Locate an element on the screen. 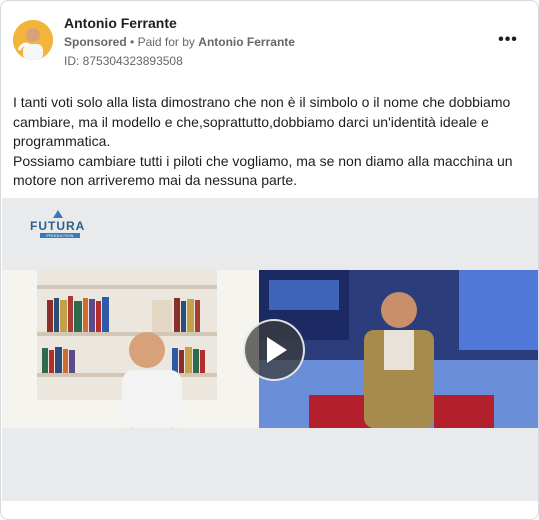 This screenshot has width=539, height=520. logo-text: FUTURA is located at coordinates (58, 226).